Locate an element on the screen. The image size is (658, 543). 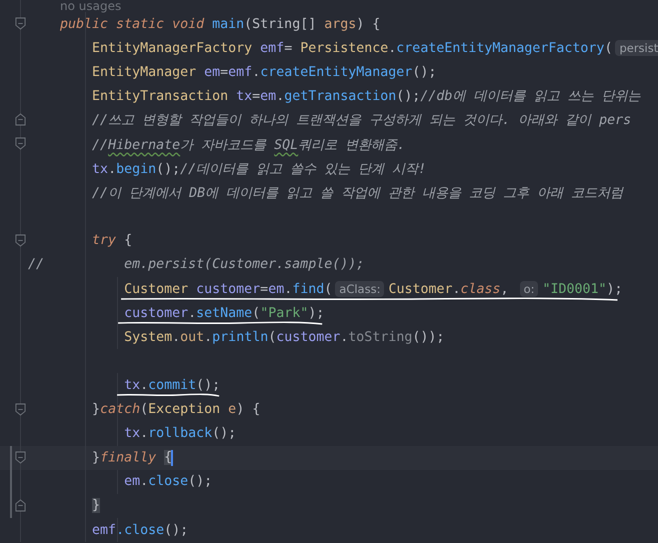
parameter-hint: o: is located at coordinates (529, 288).